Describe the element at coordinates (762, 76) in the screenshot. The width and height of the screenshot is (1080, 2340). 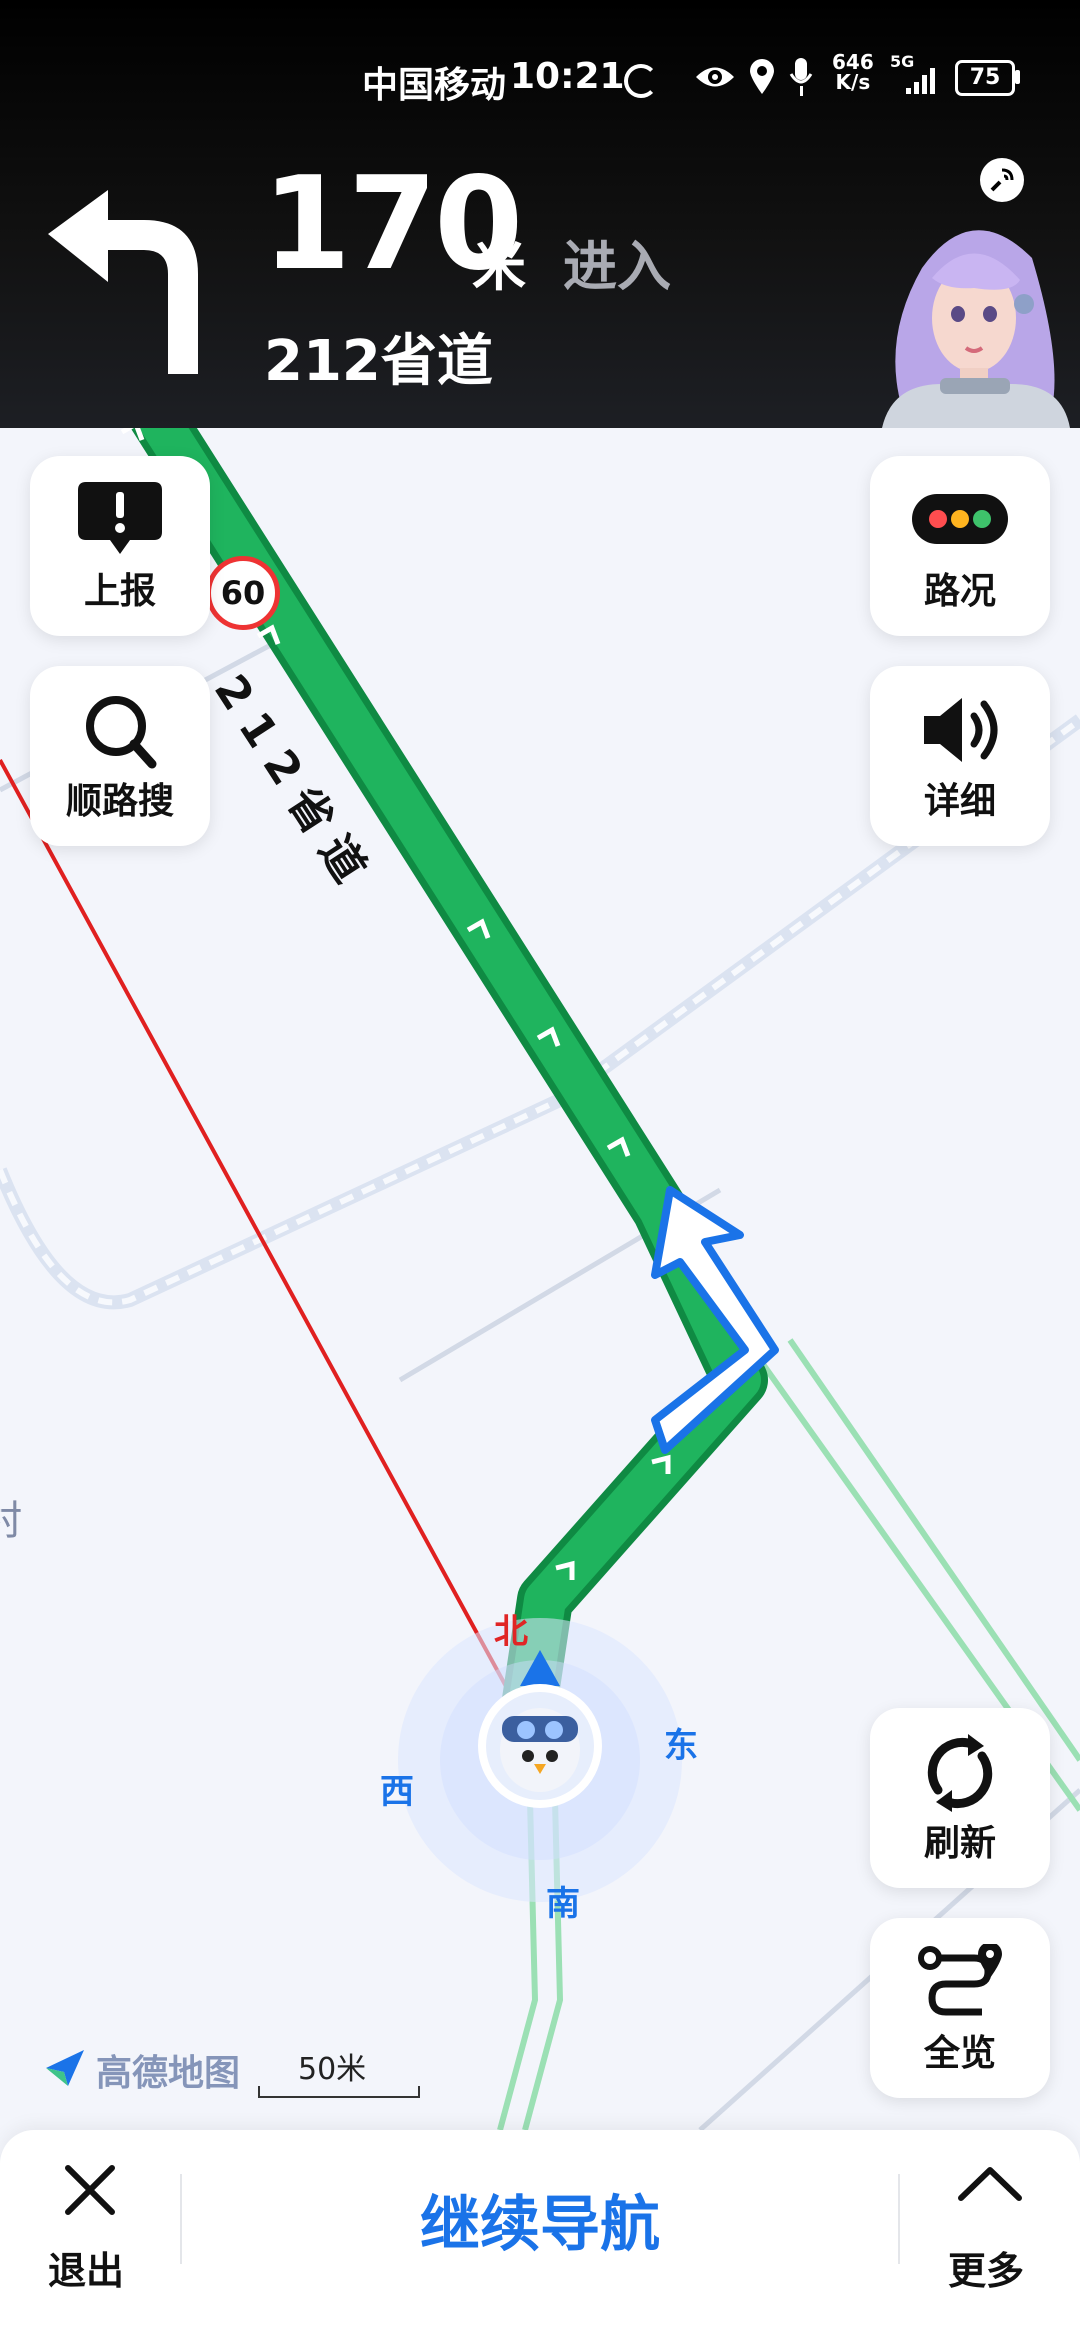
I see `location-pin-icon` at that location.